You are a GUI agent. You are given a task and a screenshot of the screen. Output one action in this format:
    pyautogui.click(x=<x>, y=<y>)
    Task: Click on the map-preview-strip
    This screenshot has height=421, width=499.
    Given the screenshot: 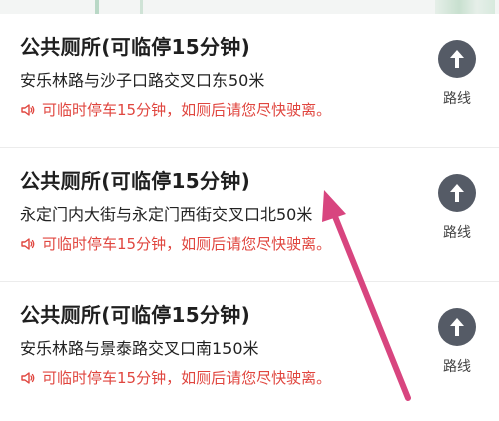 What is the action you would take?
    pyautogui.click(x=249, y=7)
    